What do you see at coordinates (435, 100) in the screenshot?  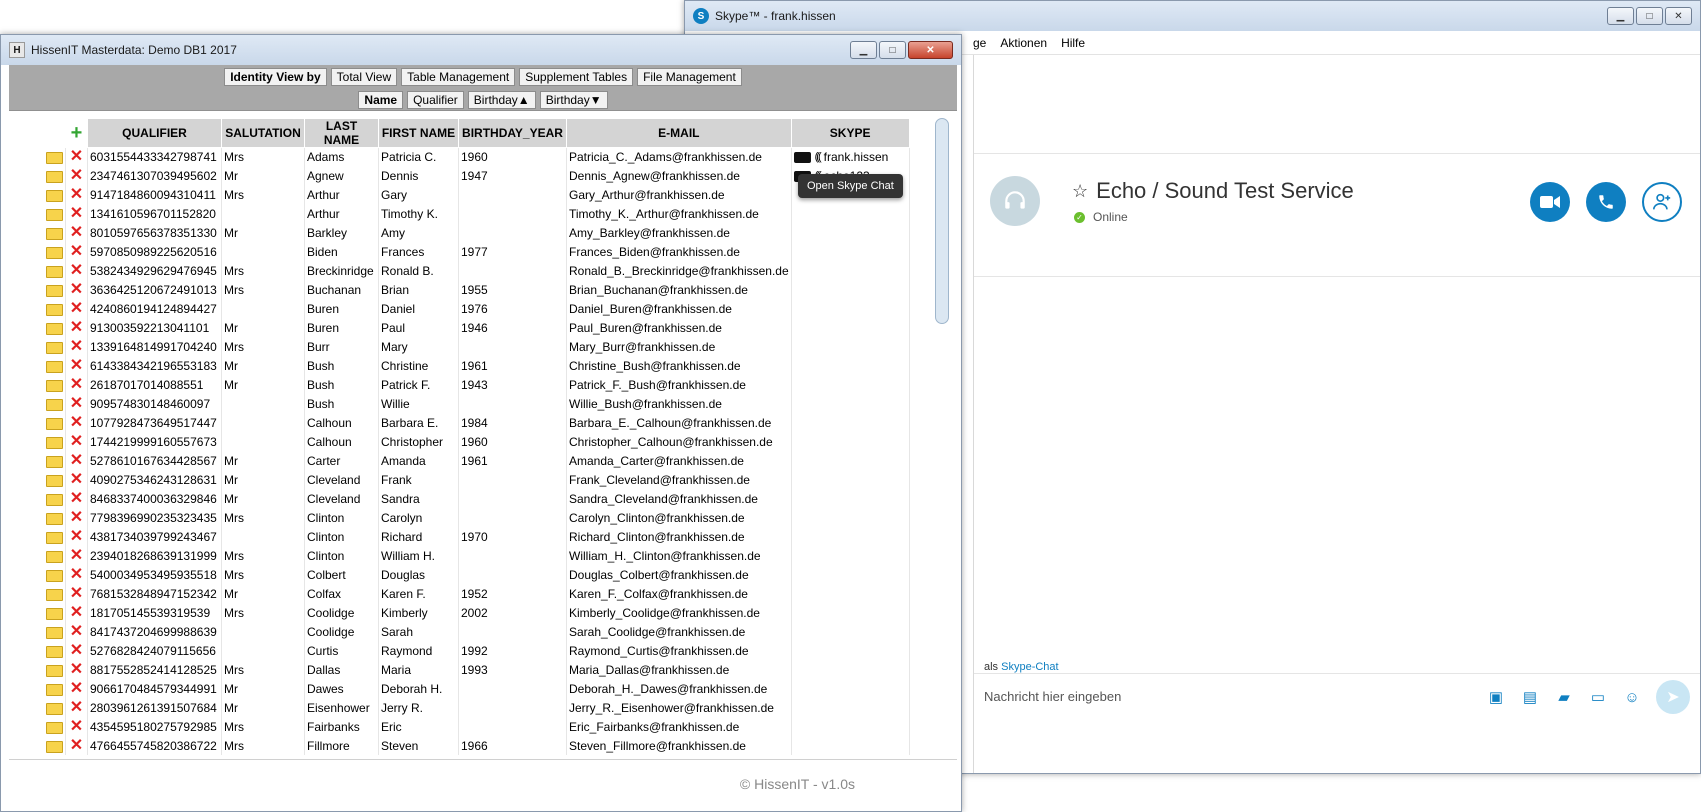 I see `sort-button: Qualifier` at bounding box center [435, 100].